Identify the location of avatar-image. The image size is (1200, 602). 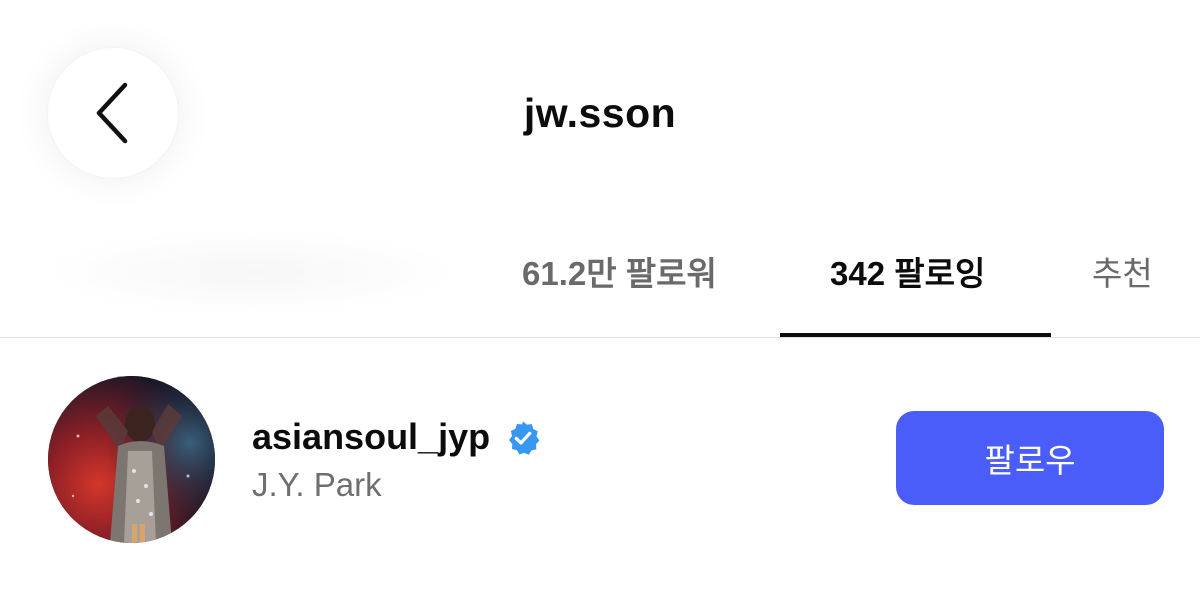
(131, 459).